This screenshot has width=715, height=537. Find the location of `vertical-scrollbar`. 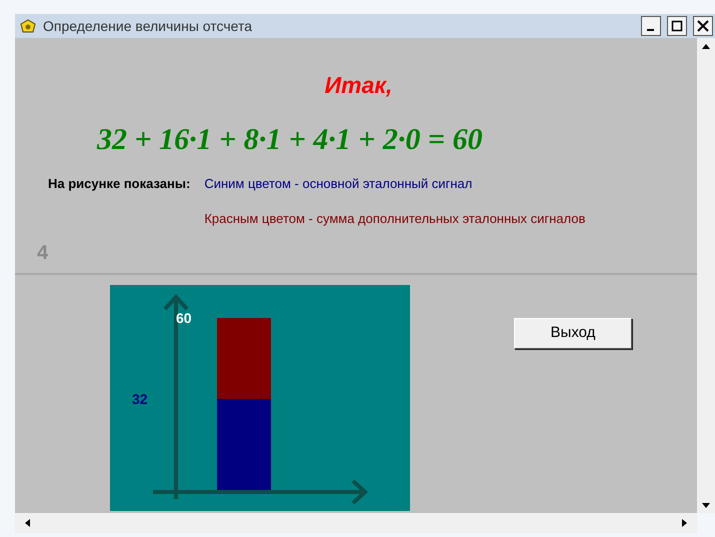

vertical-scrollbar is located at coordinates (706, 275).